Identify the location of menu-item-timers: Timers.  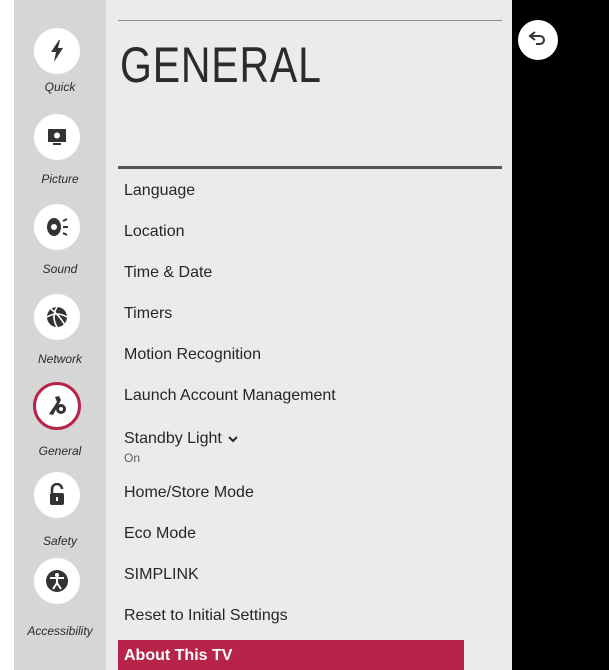
(291, 314).